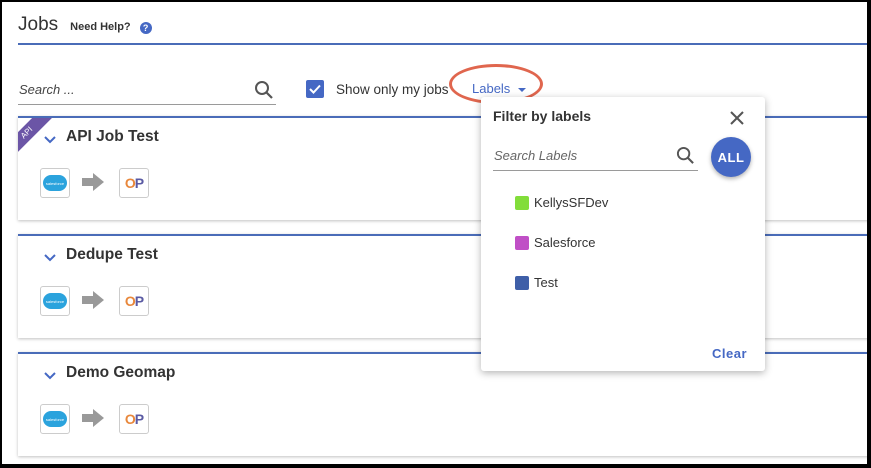  I want to click on need-help-link: Need Help?, so click(100, 27).